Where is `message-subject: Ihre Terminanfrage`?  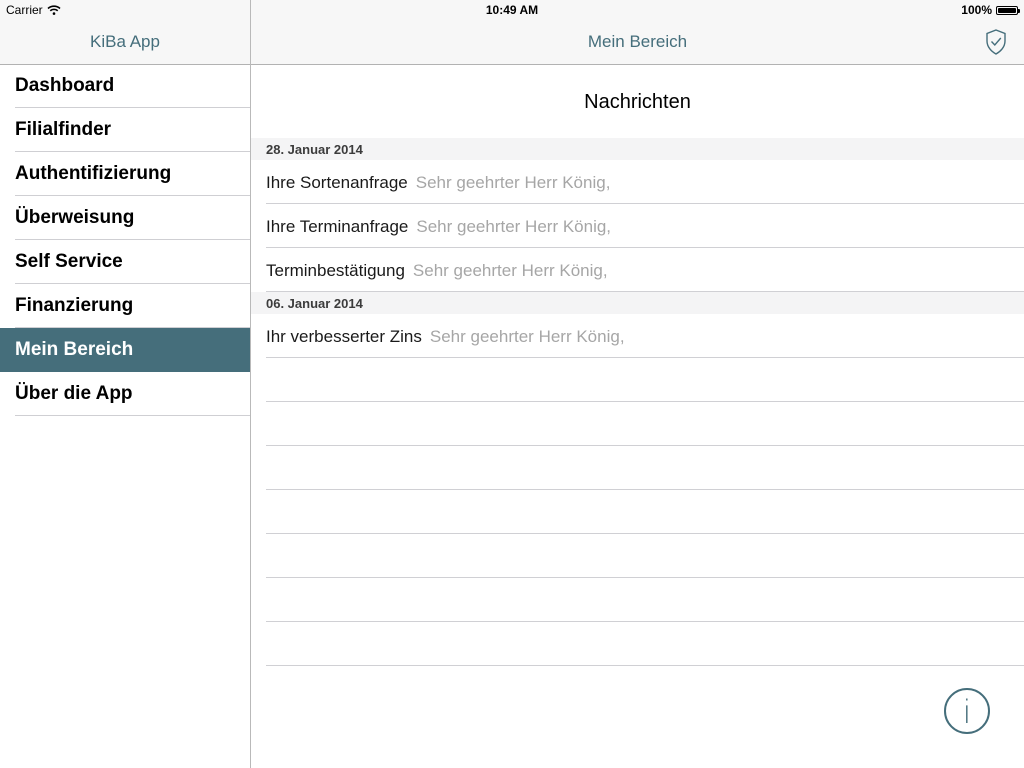 message-subject: Ihre Terminanfrage is located at coordinates (337, 226).